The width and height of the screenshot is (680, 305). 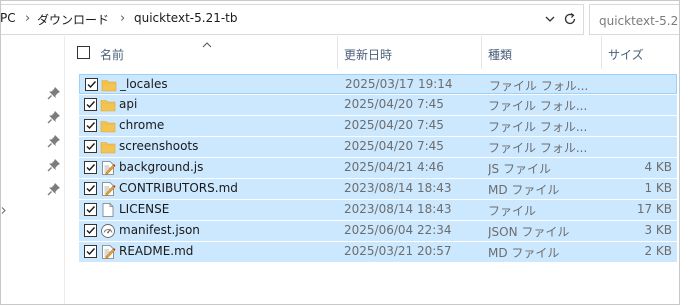 I want to click on chevron-right-icon, so click(x=3, y=210).